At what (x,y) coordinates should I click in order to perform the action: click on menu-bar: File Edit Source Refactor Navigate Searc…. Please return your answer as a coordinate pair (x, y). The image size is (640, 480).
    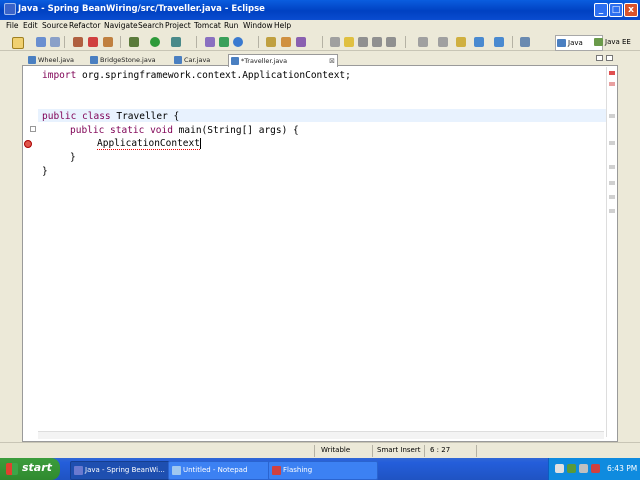
    Looking at the image, I should click on (320, 26).